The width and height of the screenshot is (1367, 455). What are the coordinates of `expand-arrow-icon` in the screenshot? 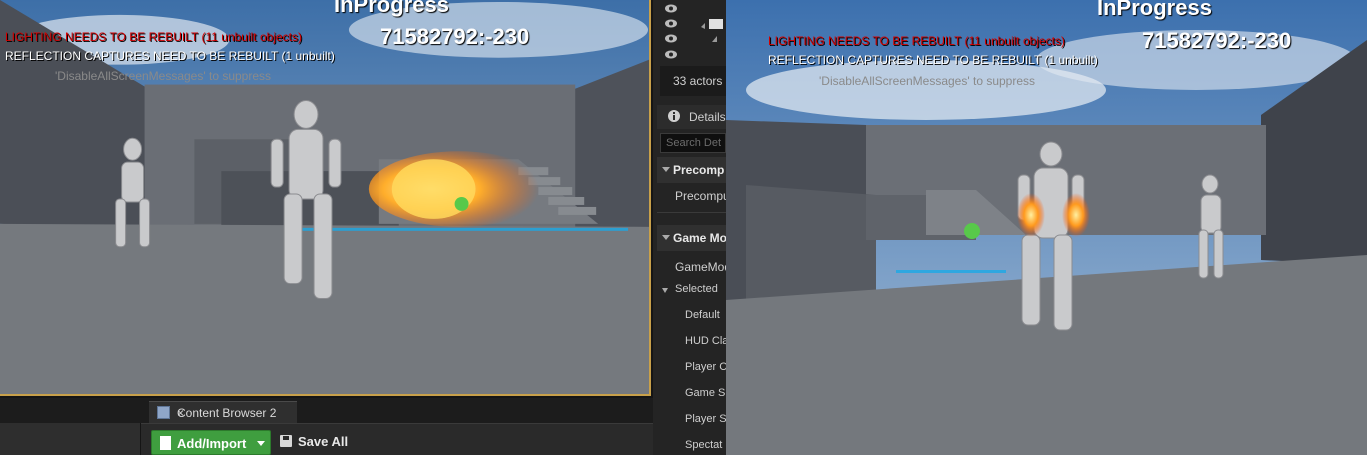 It's located at (665, 290).